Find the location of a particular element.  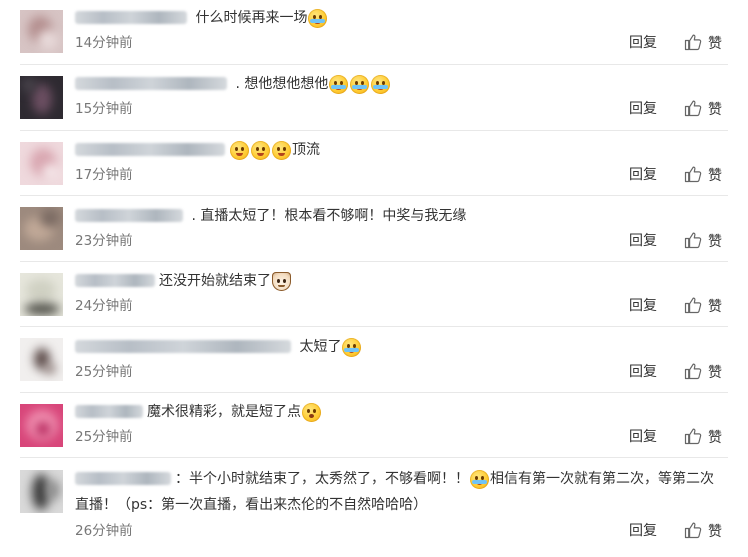

timestamp: 17分钟前 is located at coordinates (104, 175).